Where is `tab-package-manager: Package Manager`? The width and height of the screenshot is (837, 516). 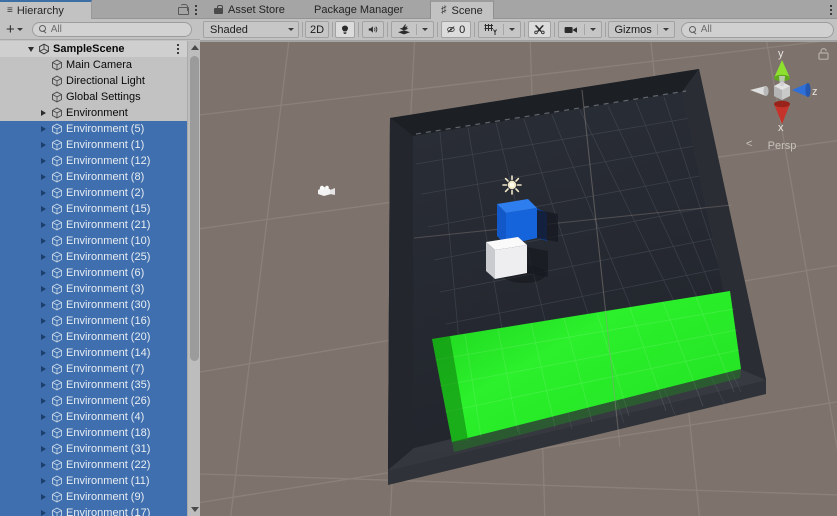
tab-package-manager: Package Manager is located at coordinates (358, 9).